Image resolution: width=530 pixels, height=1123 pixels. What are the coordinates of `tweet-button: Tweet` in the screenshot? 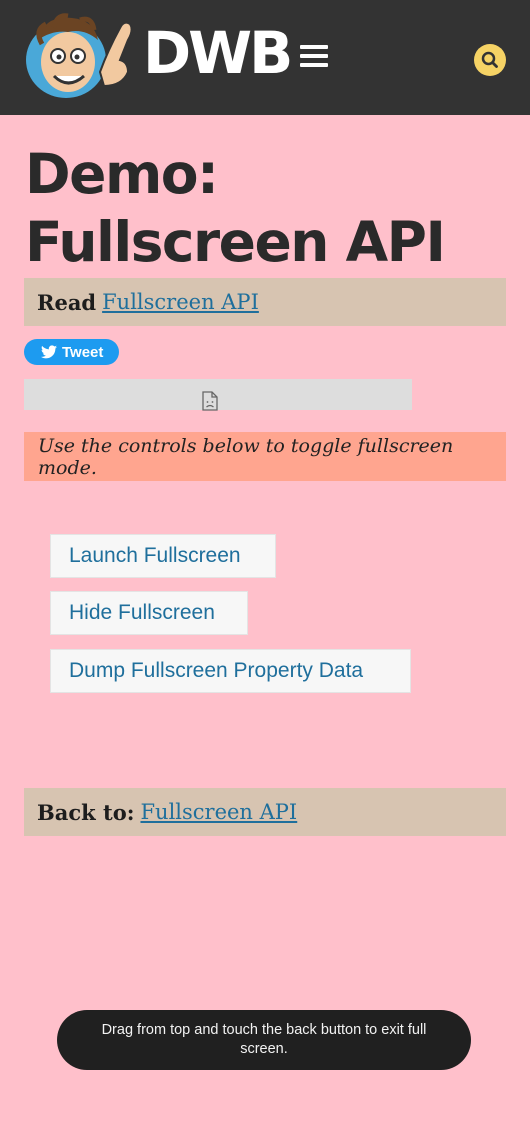 It's located at (71, 352).